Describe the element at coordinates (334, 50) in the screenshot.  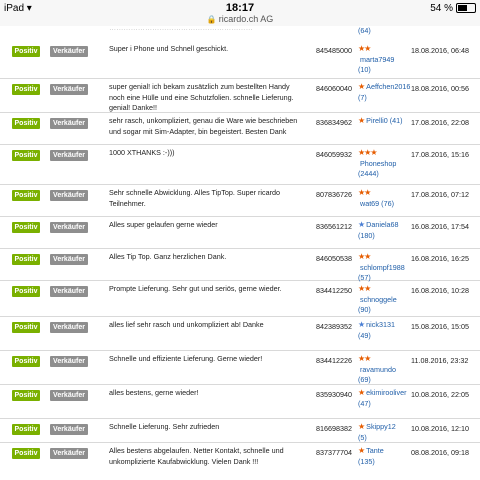
I see `article-number: 845485000` at that location.